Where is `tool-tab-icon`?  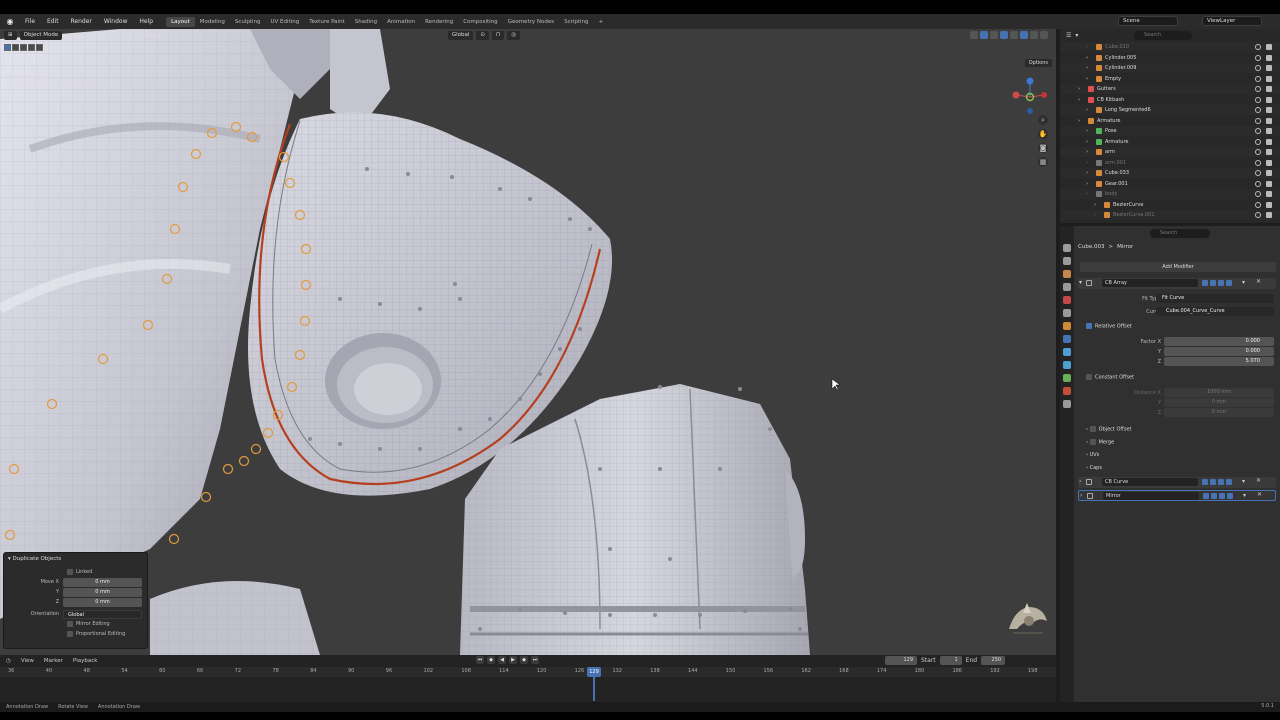
tool-tab-icon is located at coordinates (1067, 248).